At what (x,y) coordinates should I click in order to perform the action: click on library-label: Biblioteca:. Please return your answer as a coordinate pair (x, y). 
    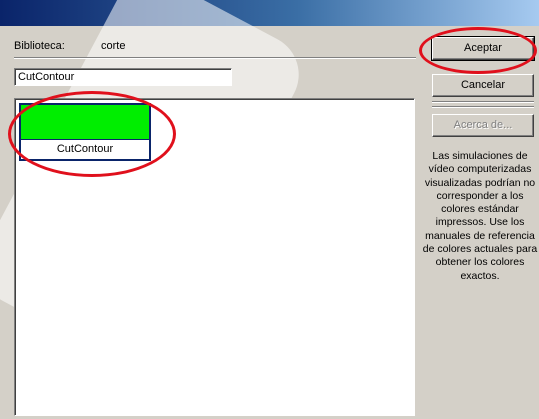
    Looking at the image, I should click on (39, 46).